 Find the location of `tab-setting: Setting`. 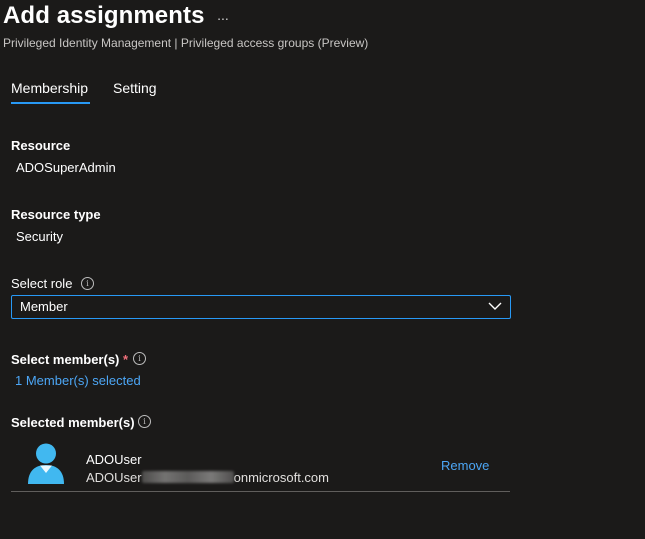

tab-setting: Setting is located at coordinates (135, 88).